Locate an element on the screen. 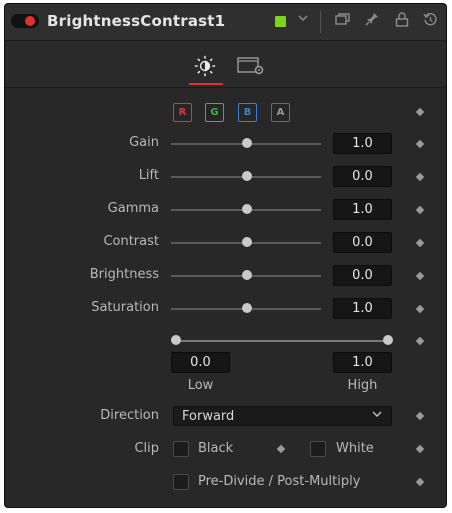  clip-white-checkbox is located at coordinates (318, 449).